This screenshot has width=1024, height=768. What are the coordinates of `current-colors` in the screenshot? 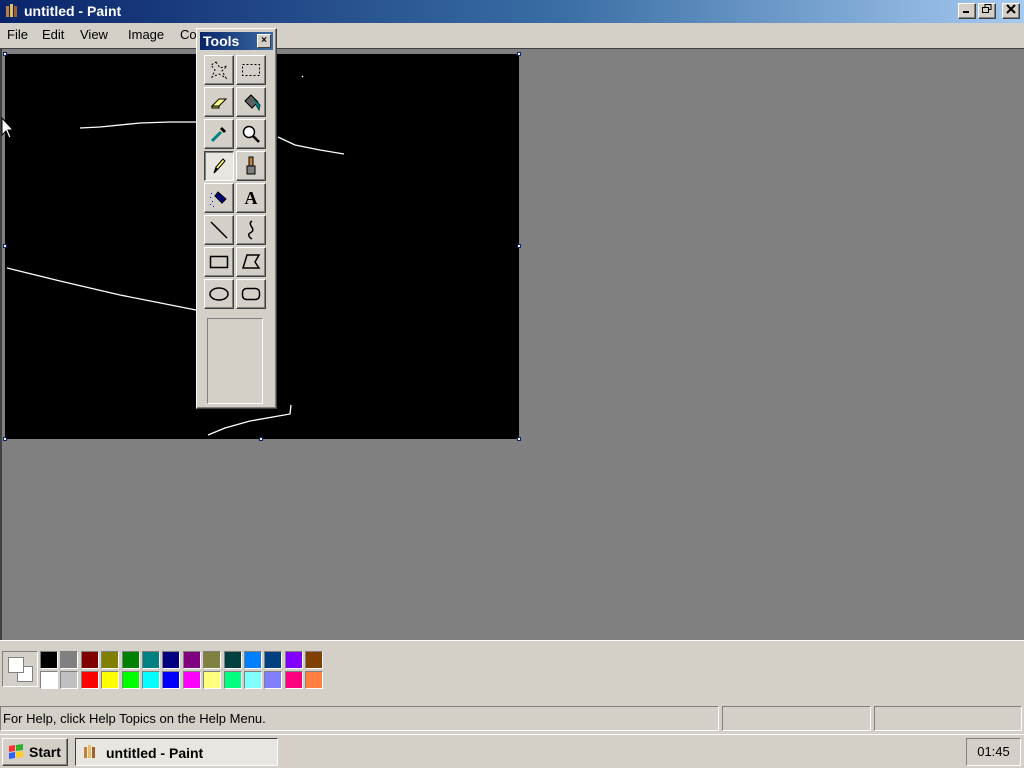 It's located at (20, 669).